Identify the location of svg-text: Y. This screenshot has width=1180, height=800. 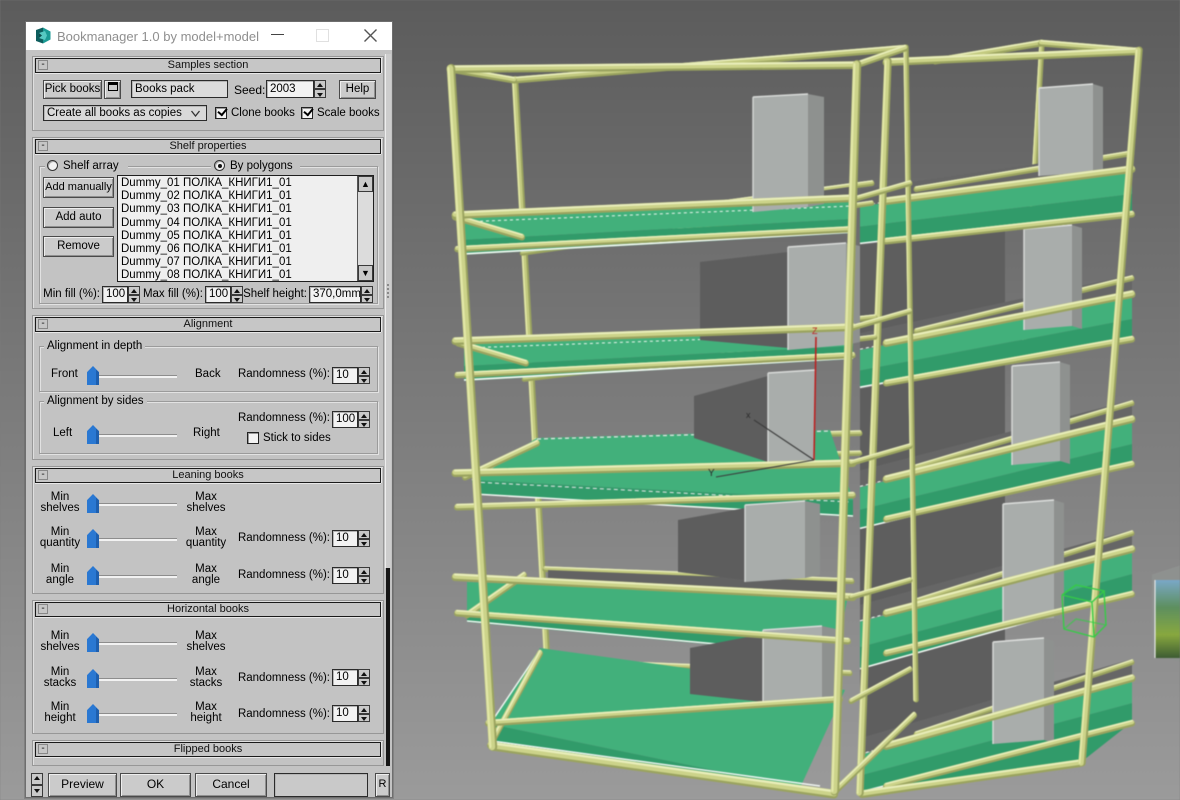
(711, 473).